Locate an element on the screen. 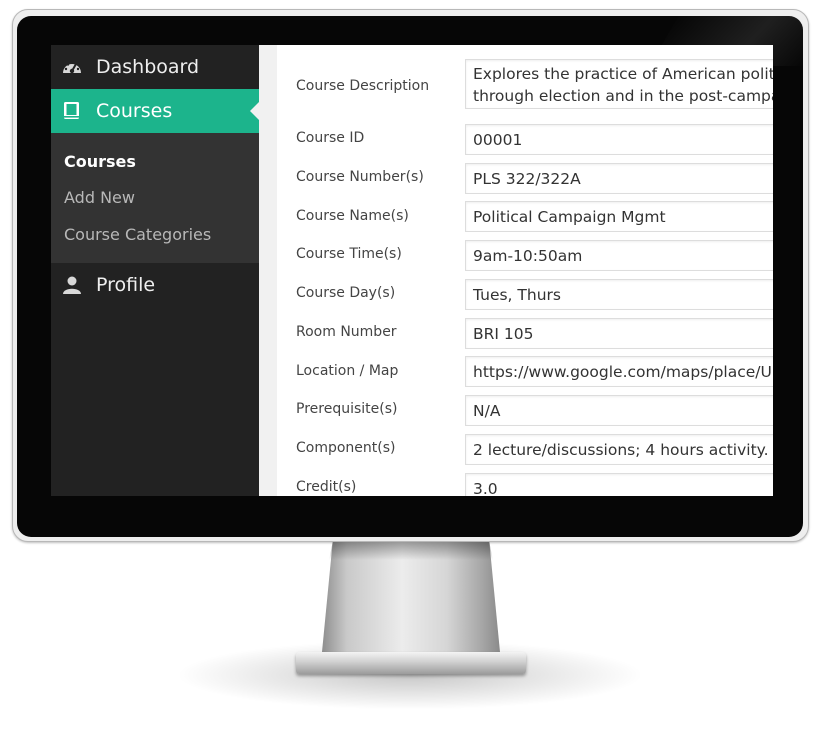  prerequisite-field: N/A is located at coordinates (619, 410).